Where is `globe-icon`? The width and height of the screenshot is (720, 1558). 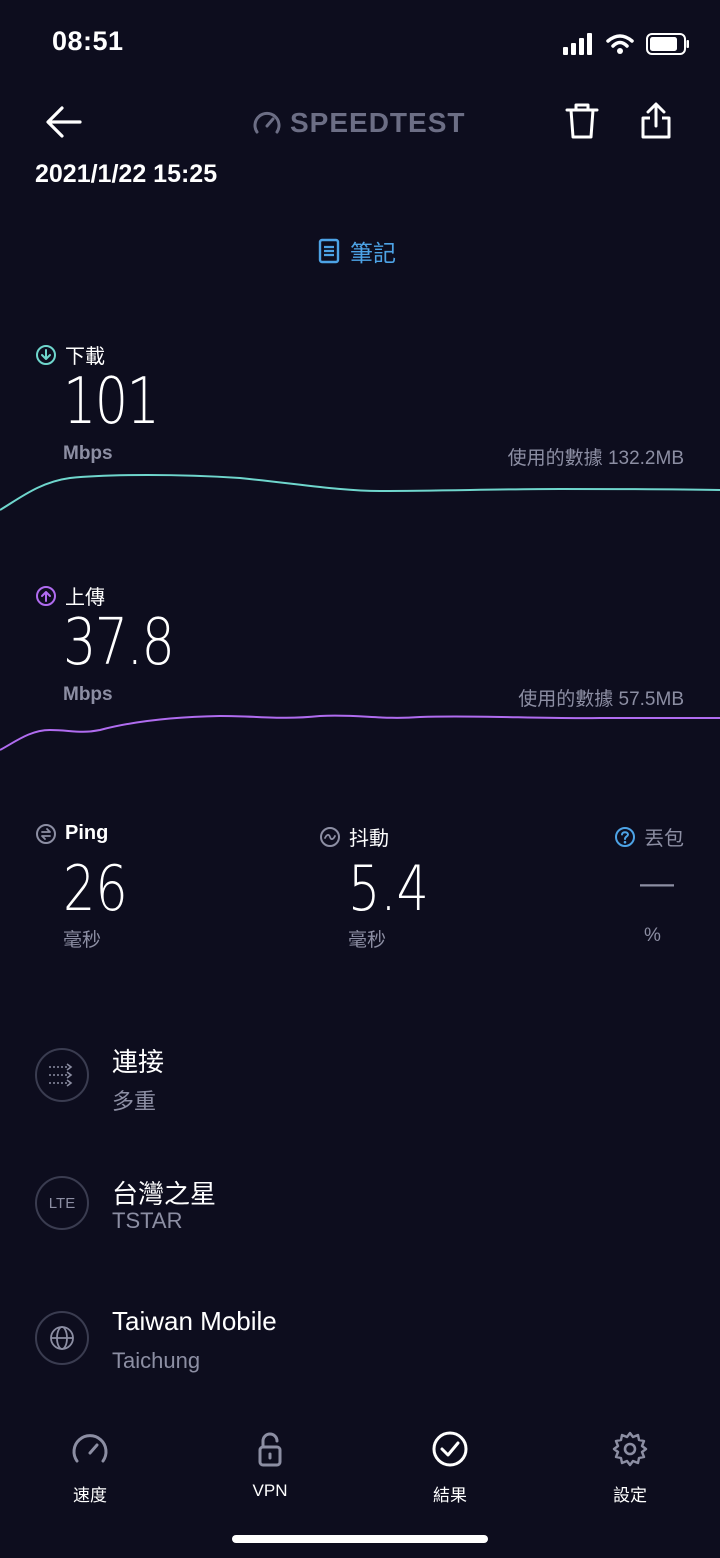 globe-icon is located at coordinates (62, 1338).